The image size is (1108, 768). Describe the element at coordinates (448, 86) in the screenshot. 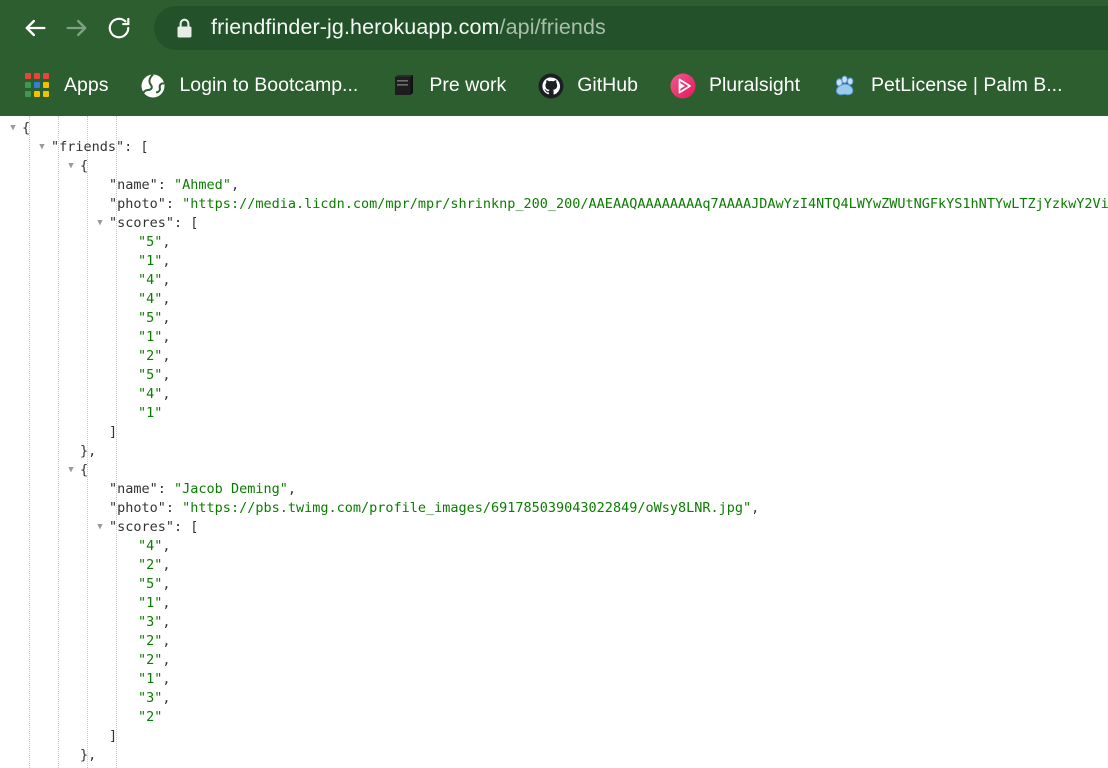

I see `bookmark-pre-work: Pre work` at that location.